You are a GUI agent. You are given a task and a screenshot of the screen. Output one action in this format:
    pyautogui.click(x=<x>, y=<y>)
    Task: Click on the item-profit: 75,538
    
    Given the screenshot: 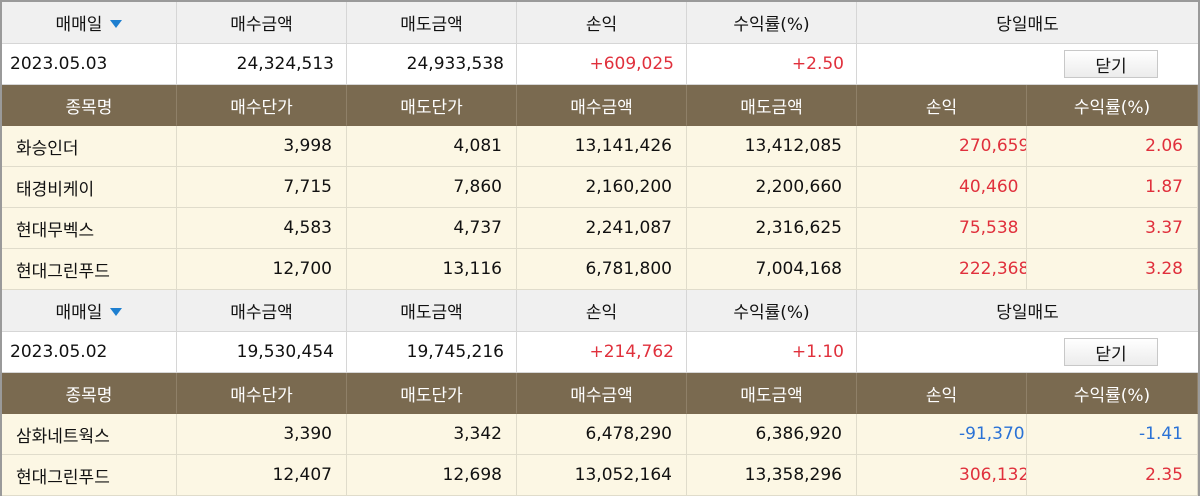 What is the action you would take?
    pyautogui.click(x=942, y=228)
    